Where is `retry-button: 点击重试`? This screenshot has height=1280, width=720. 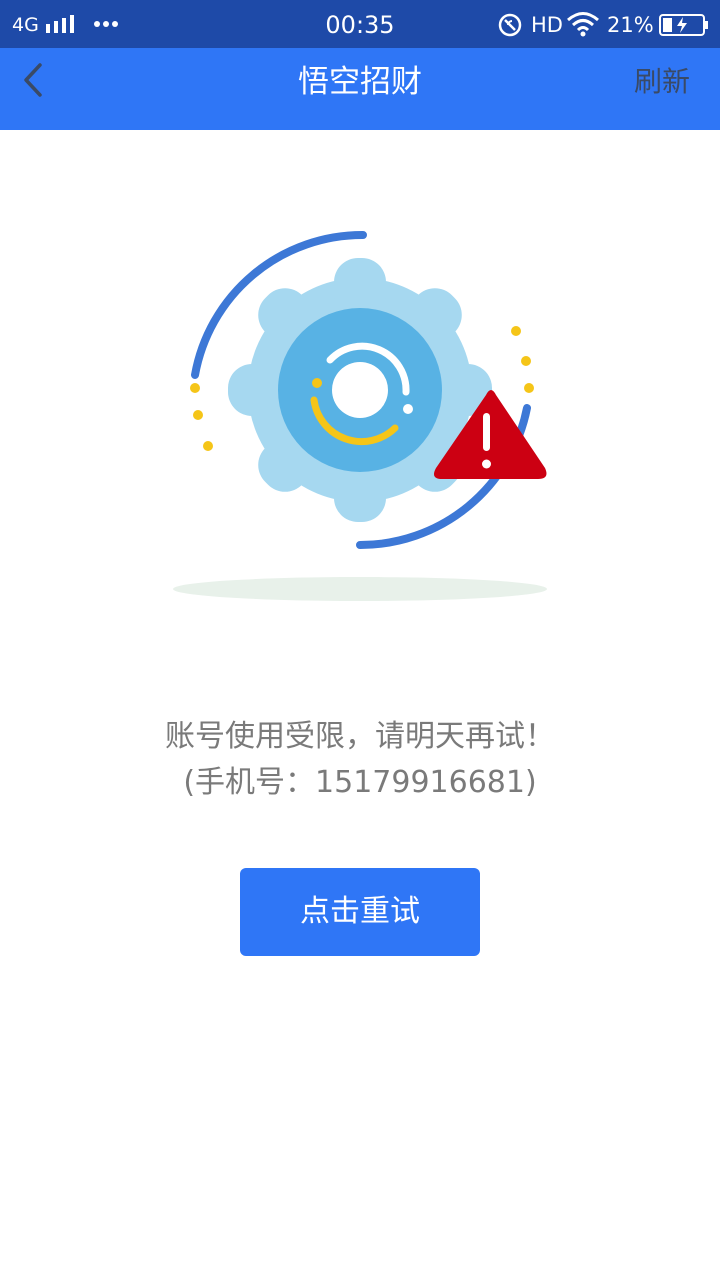
retry-button: 点击重试 is located at coordinates (360, 912).